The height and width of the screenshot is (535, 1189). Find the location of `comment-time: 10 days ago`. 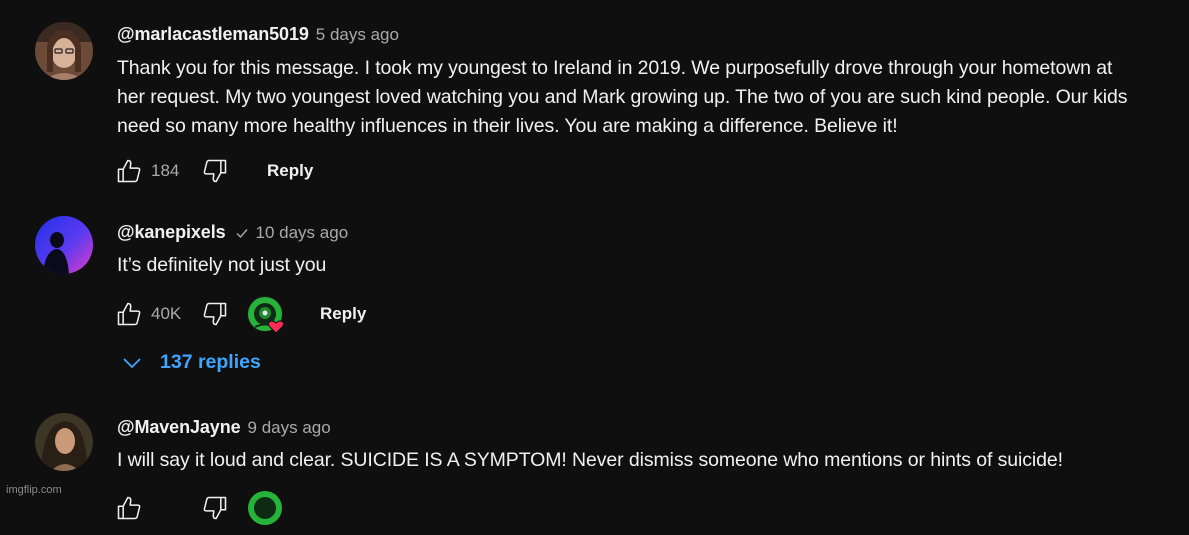

comment-time: 10 days ago is located at coordinates (302, 233).